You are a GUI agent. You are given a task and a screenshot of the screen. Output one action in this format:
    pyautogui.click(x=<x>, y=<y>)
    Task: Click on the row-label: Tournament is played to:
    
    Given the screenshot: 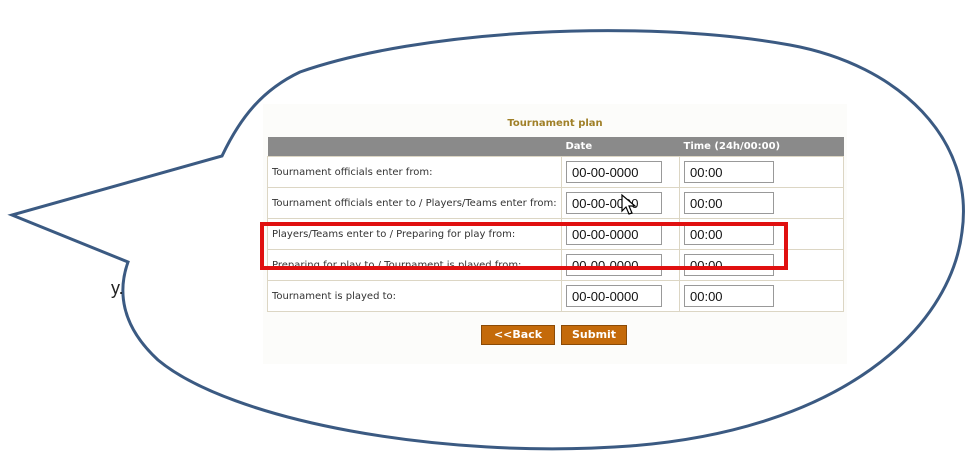 What is the action you would take?
    pyautogui.click(x=414, y=296)
    